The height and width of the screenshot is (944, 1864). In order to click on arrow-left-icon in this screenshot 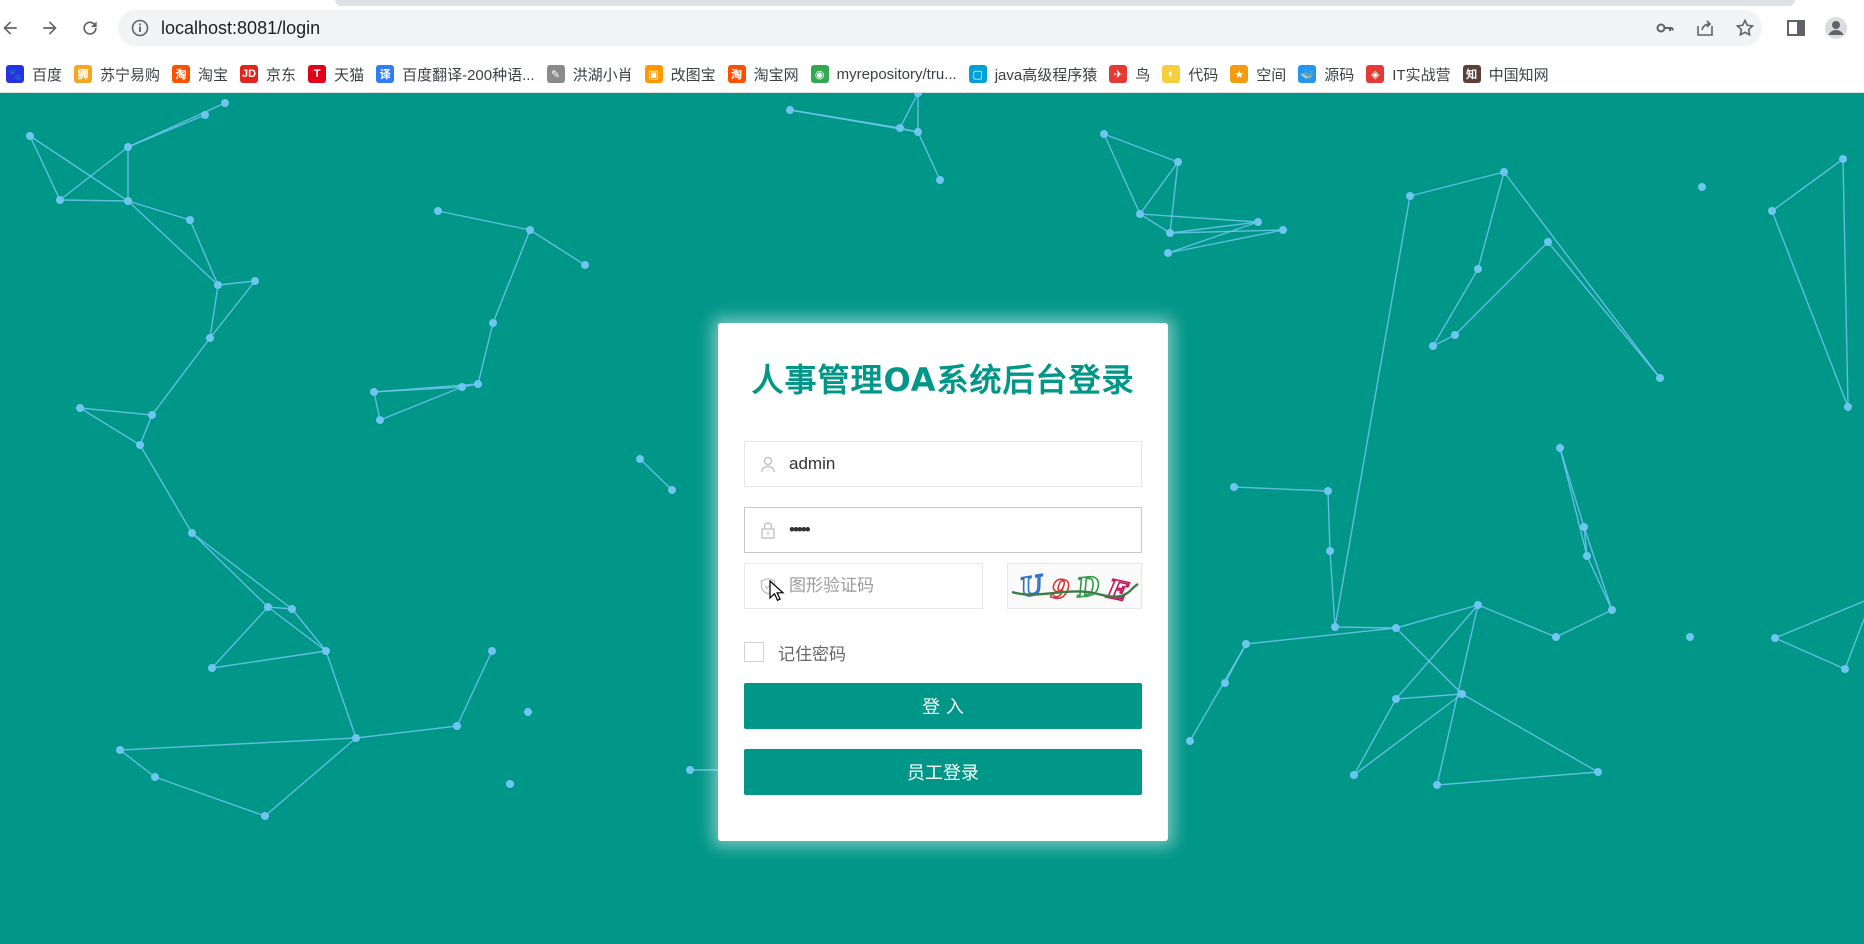, I will do `click(10, 28)`.